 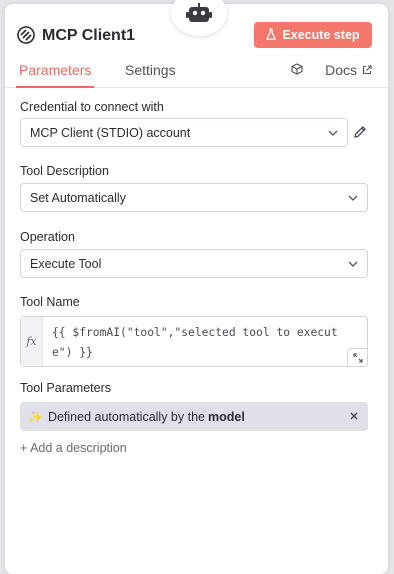 I want to click on execute-step-label: Execute step, so click(x=321, y=35).